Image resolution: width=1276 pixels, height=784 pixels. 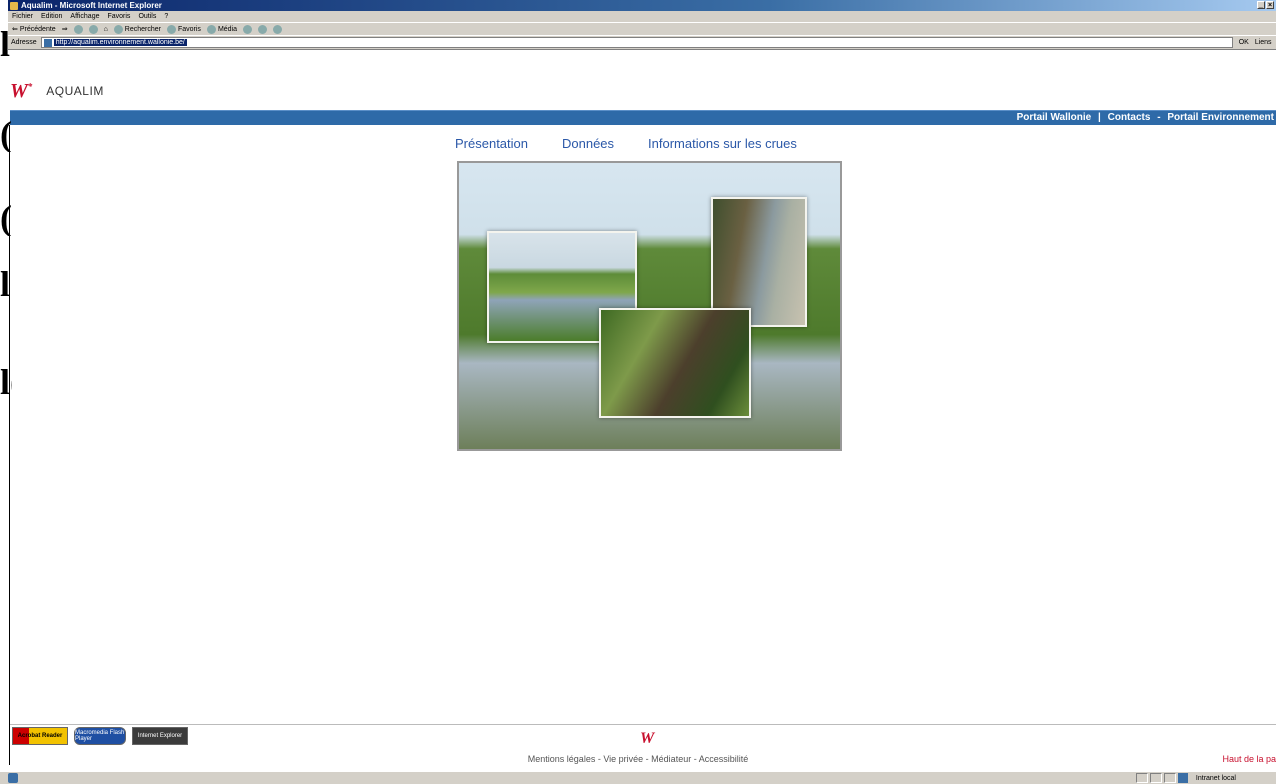 I want to click on site-header: W* AQUALIM, so click(x=57, y=95).